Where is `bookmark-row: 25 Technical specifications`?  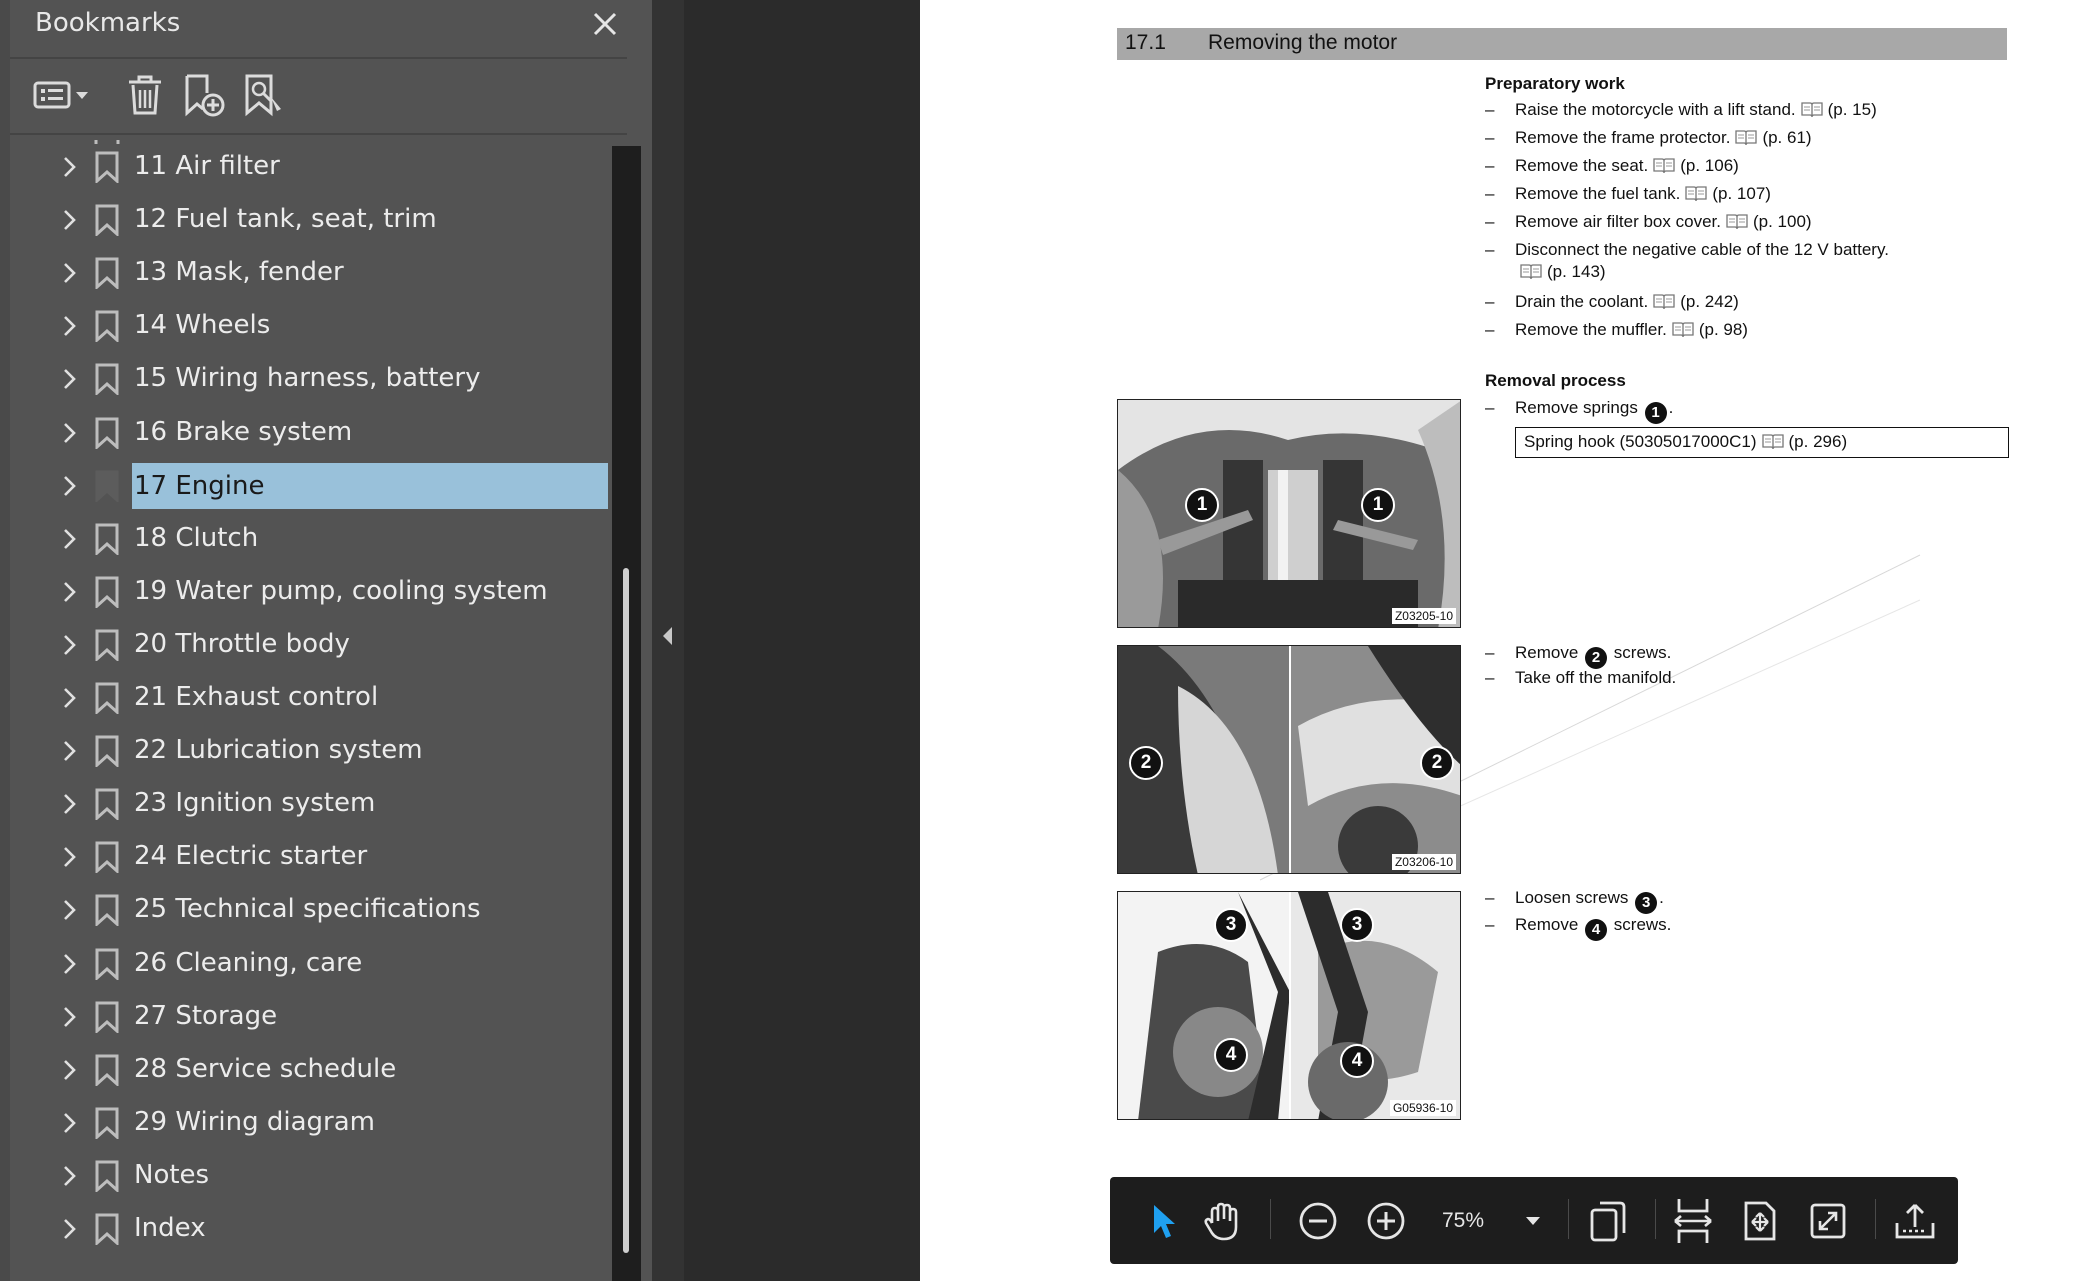
bookmark-row: 25 Technical specifications is located at coordinates (310, 909).